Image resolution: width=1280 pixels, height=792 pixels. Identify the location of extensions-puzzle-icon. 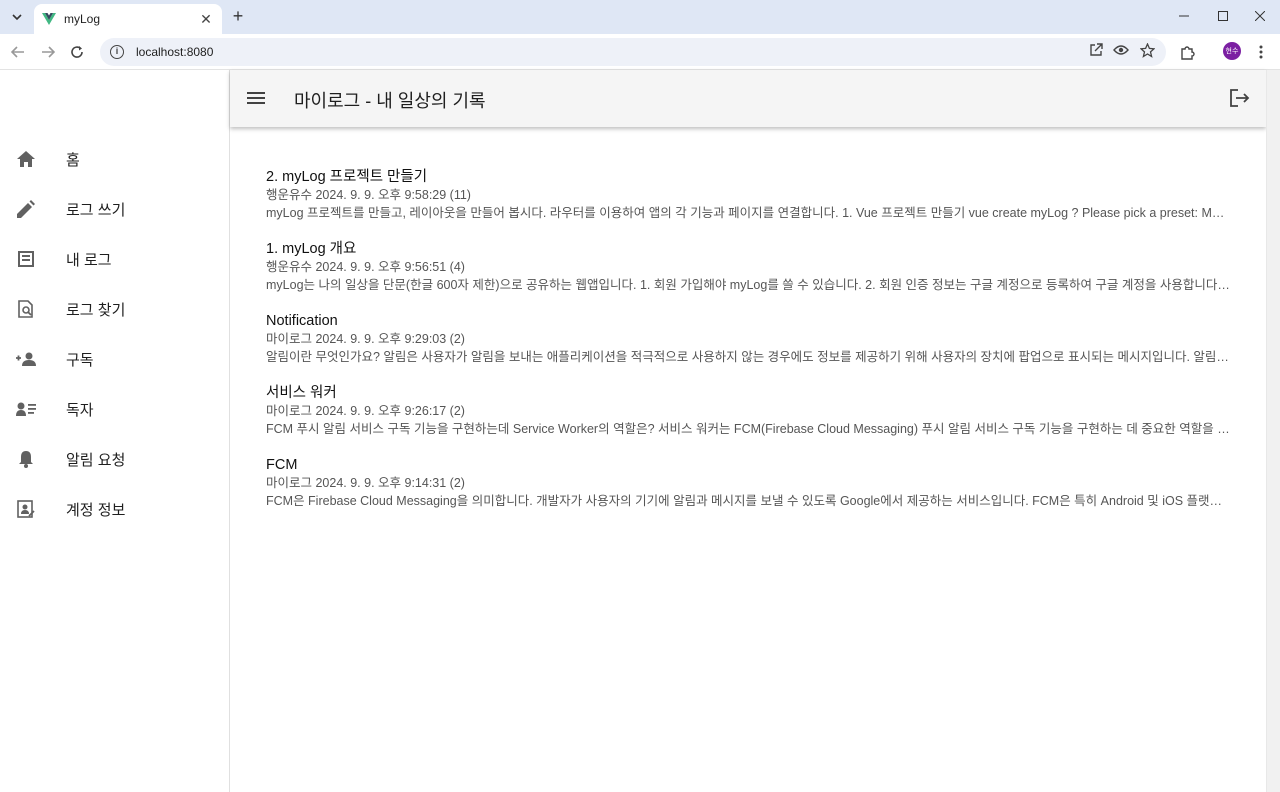
(1188, 52).